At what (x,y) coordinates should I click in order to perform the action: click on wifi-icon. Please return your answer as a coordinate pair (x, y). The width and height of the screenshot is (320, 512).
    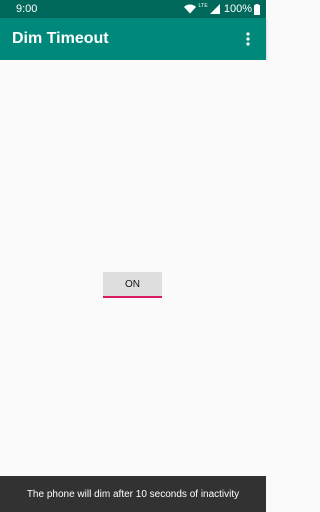
    Looking at the image, I should click on (190, 9).